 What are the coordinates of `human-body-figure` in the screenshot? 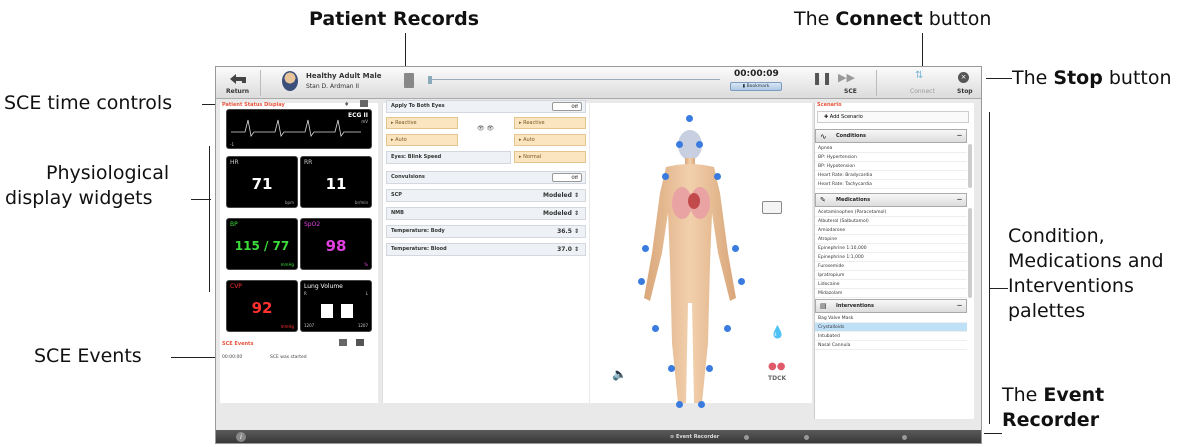 It's located at (701, 253).